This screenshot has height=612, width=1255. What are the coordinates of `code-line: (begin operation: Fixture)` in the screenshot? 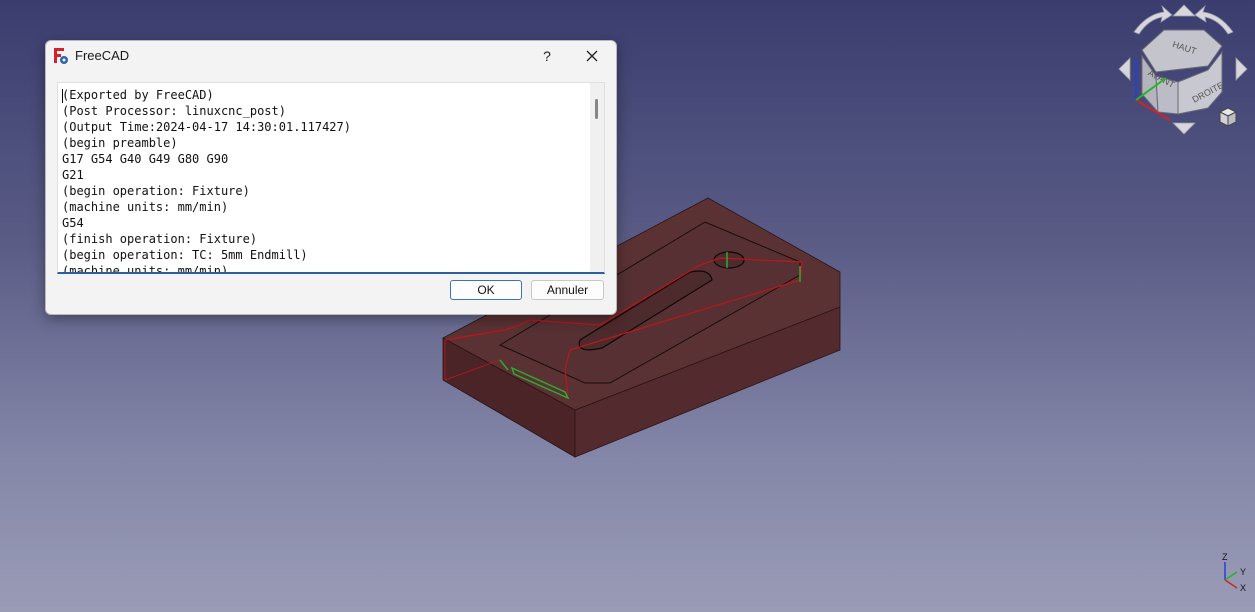 It's located at (156, 191).